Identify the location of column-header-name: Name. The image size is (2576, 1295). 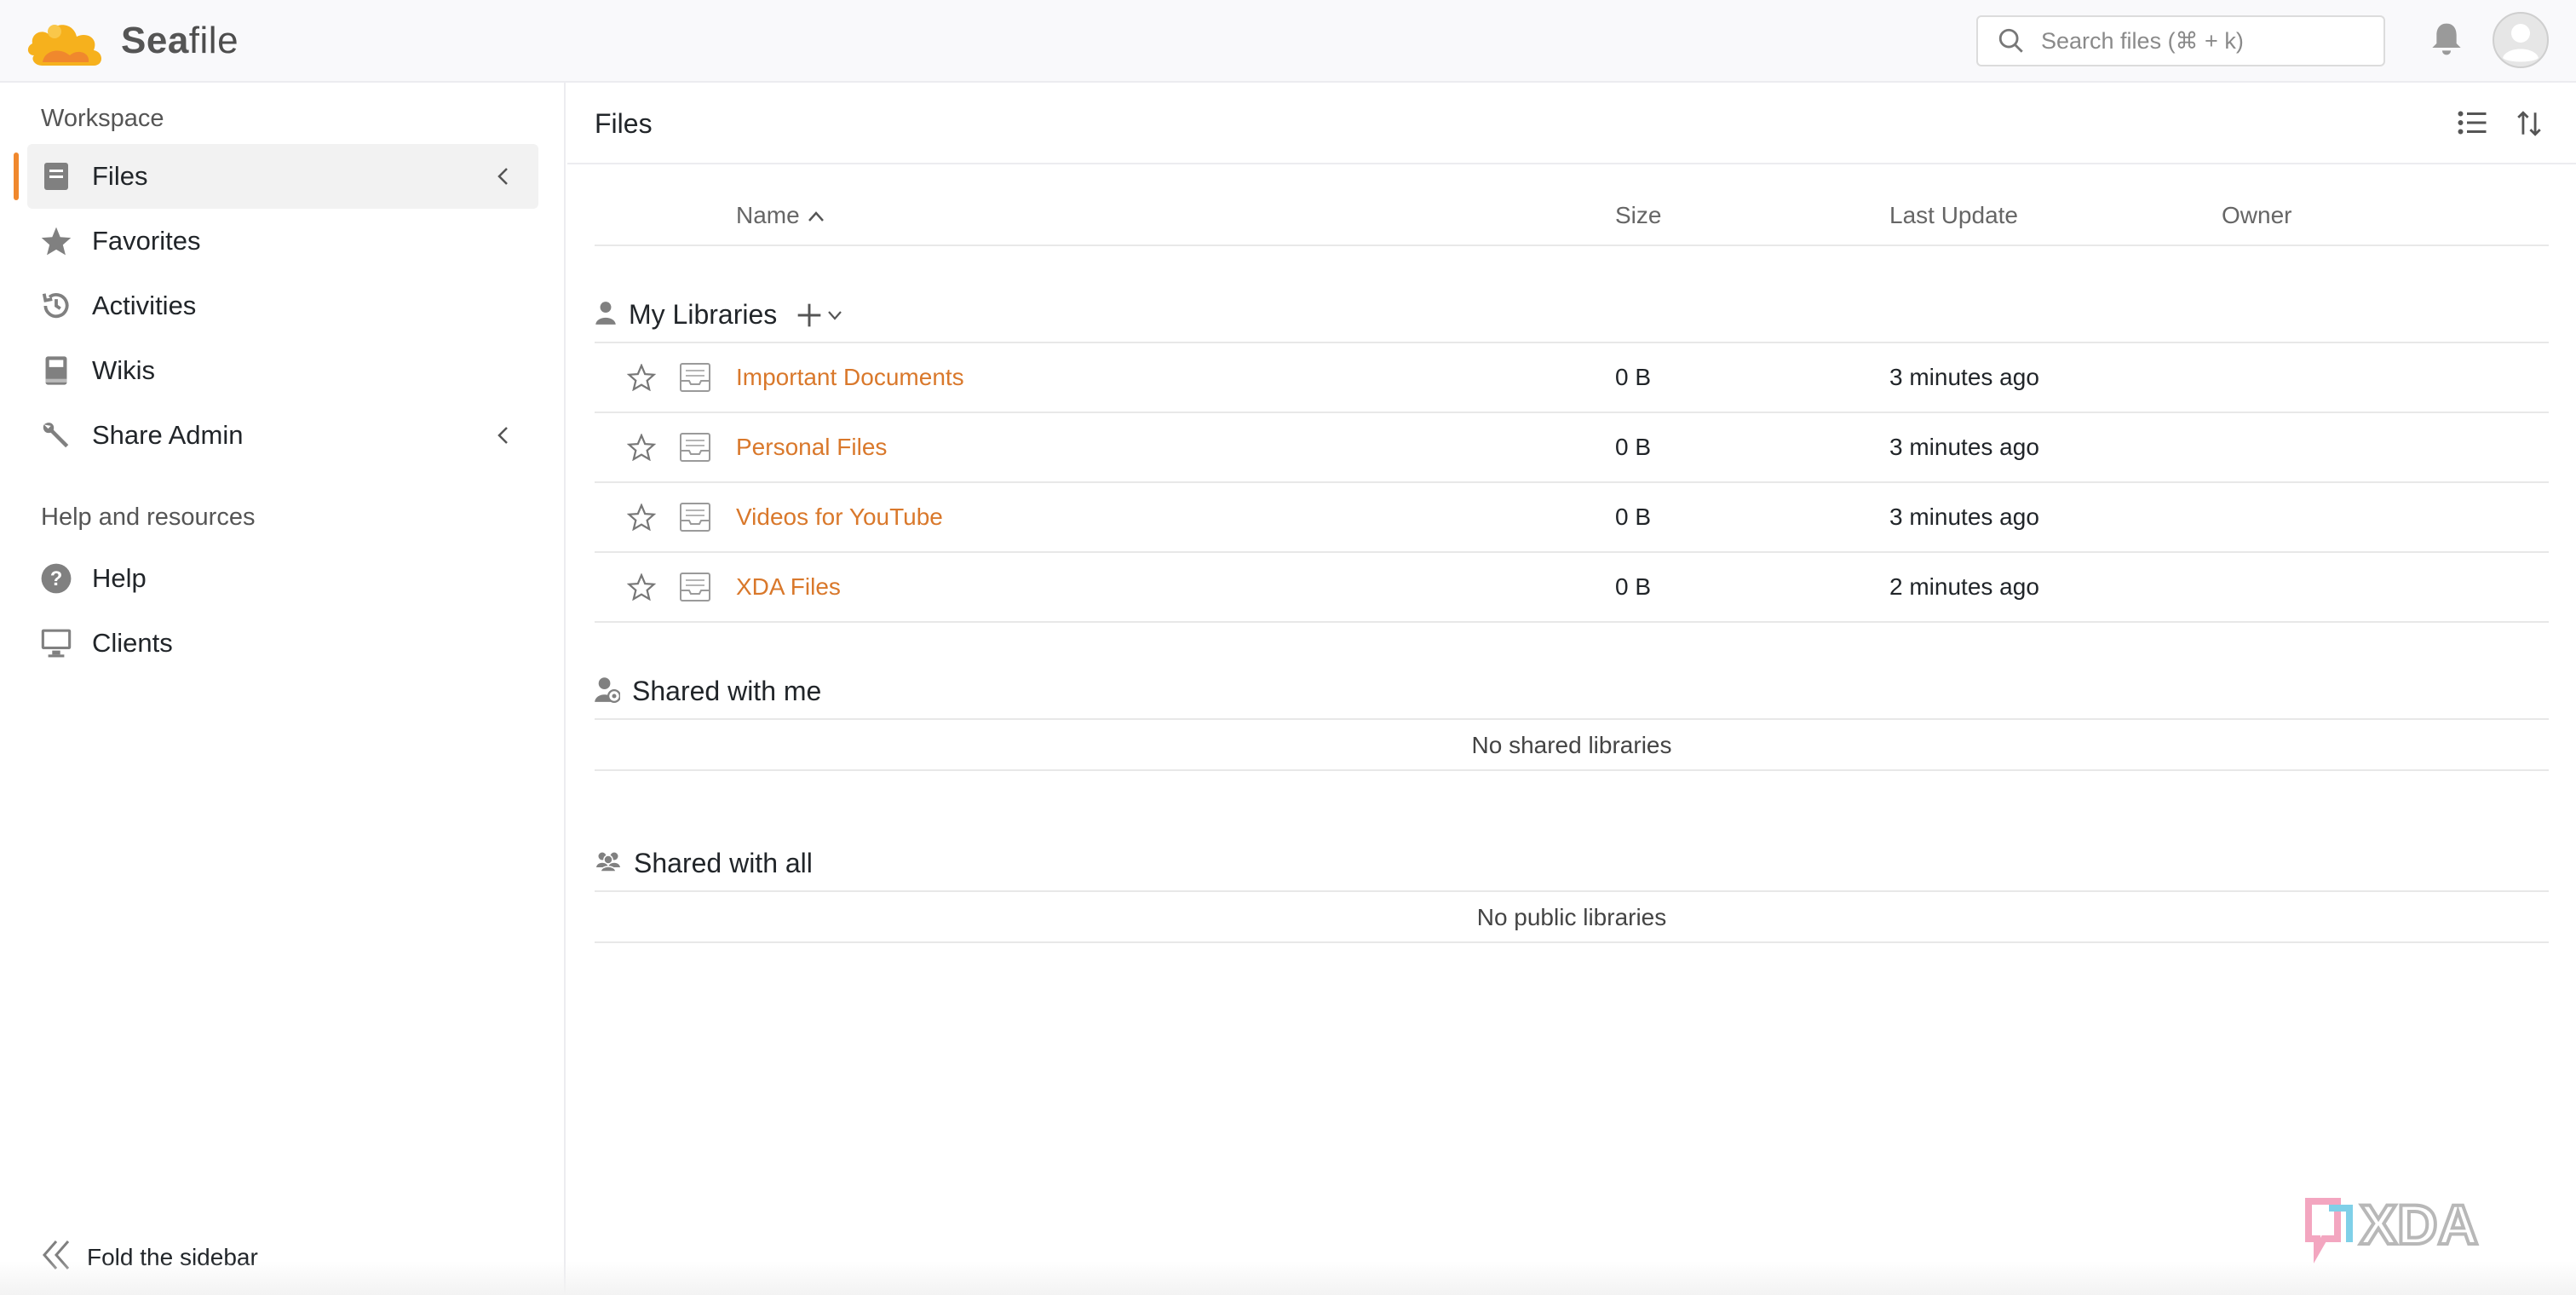
(781, 216).